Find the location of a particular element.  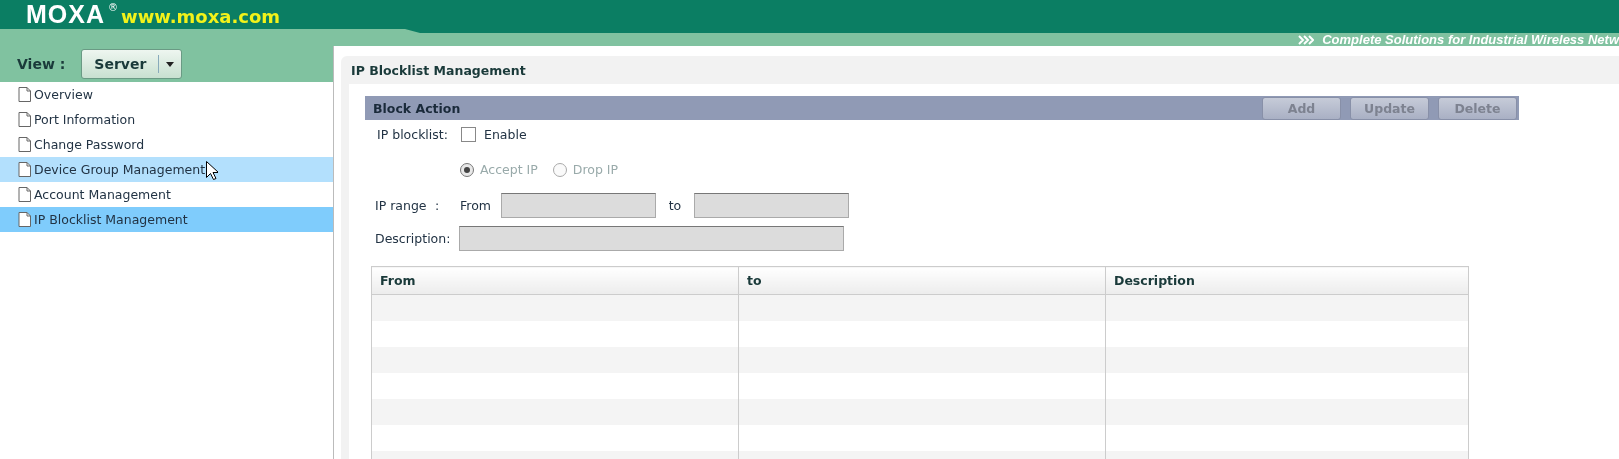

to-ip-field is located at coordinates (771, 205).